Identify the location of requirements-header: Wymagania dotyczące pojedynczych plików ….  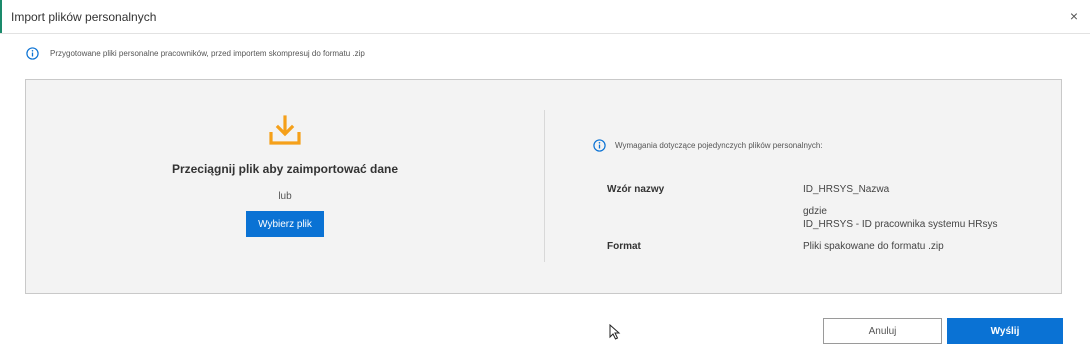
(708, 145).